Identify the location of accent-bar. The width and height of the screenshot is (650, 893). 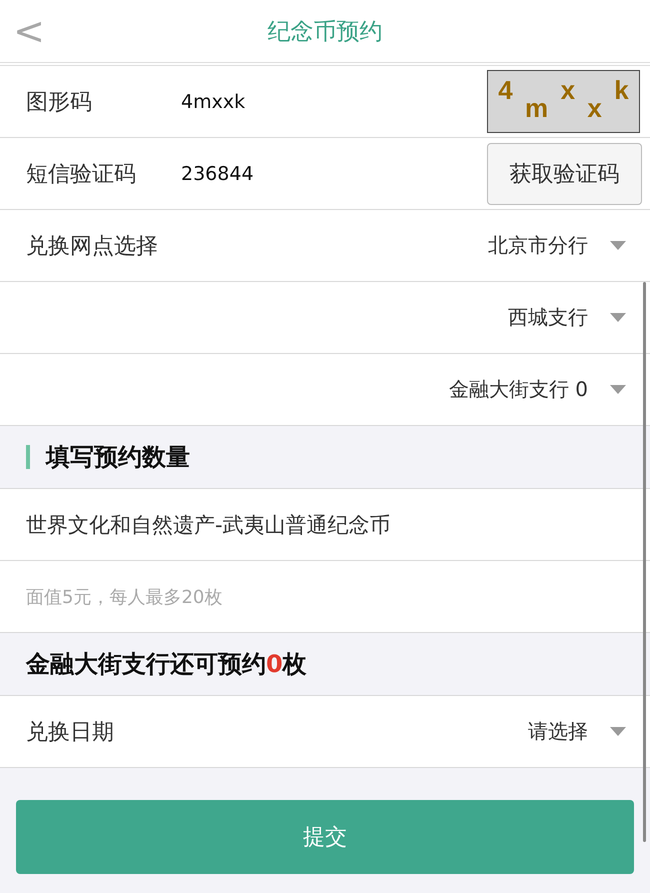
(28, 457).